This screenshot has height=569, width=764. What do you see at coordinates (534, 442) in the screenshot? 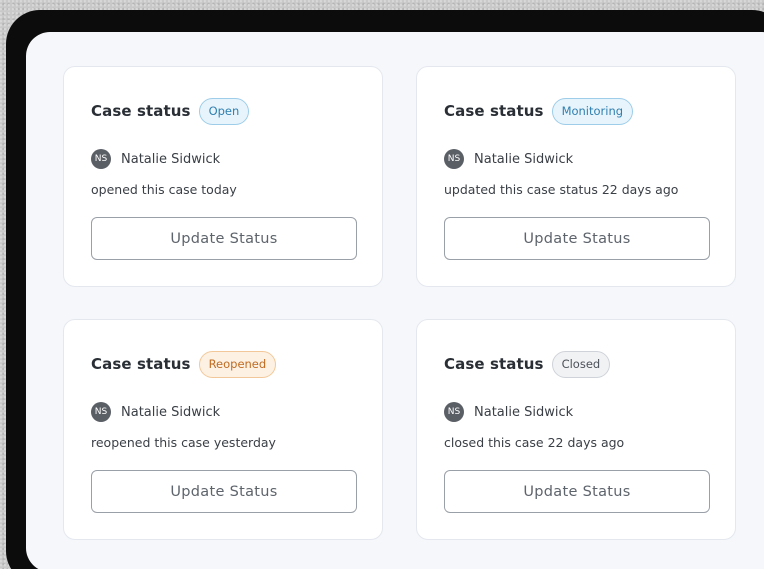
I see `activity-text: closed this case 22 days ago` at bounding box center [534, 442].